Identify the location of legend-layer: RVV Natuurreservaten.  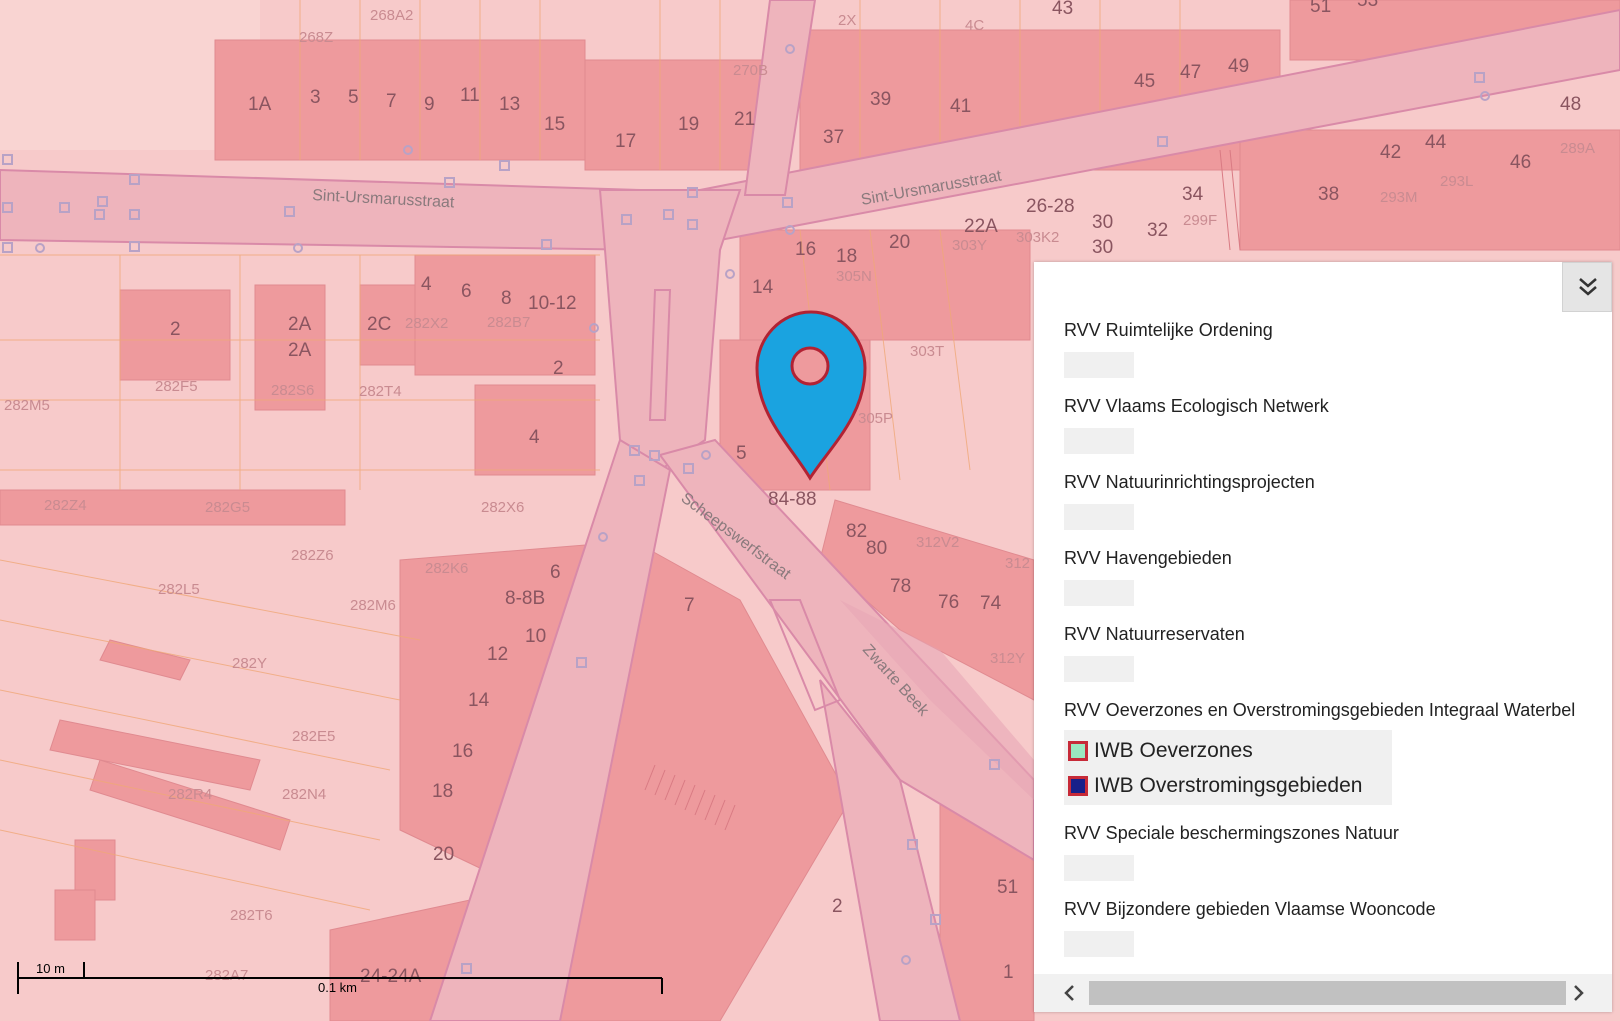
(1338, 653).